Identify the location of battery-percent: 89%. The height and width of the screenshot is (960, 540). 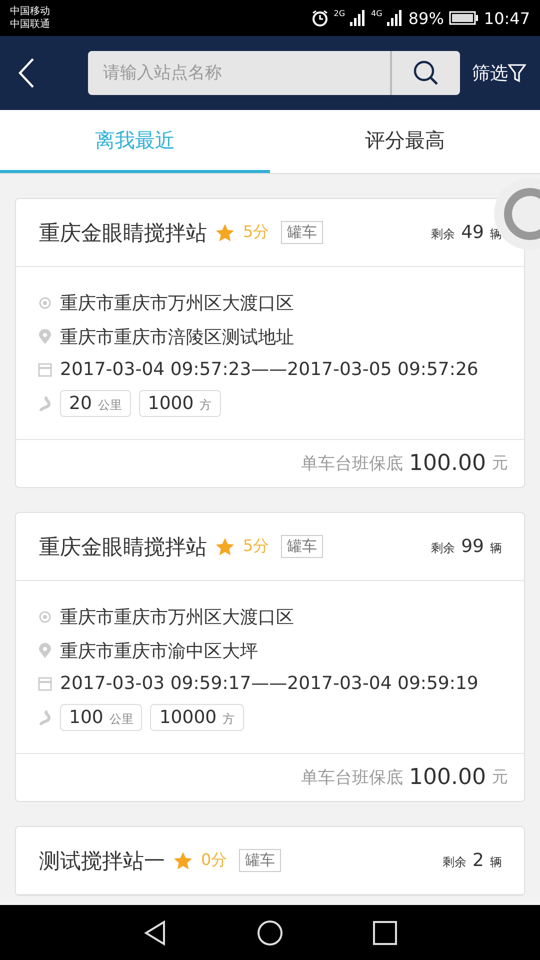
(426, 18).